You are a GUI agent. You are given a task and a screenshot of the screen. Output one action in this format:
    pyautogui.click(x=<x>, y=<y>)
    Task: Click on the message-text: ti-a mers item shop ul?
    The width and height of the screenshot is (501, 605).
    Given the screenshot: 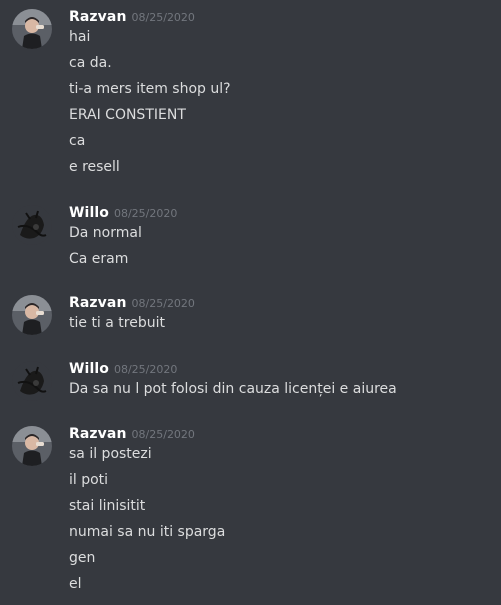 What is the action you would take?
    pyautogui.click(x=150, y=89)
    